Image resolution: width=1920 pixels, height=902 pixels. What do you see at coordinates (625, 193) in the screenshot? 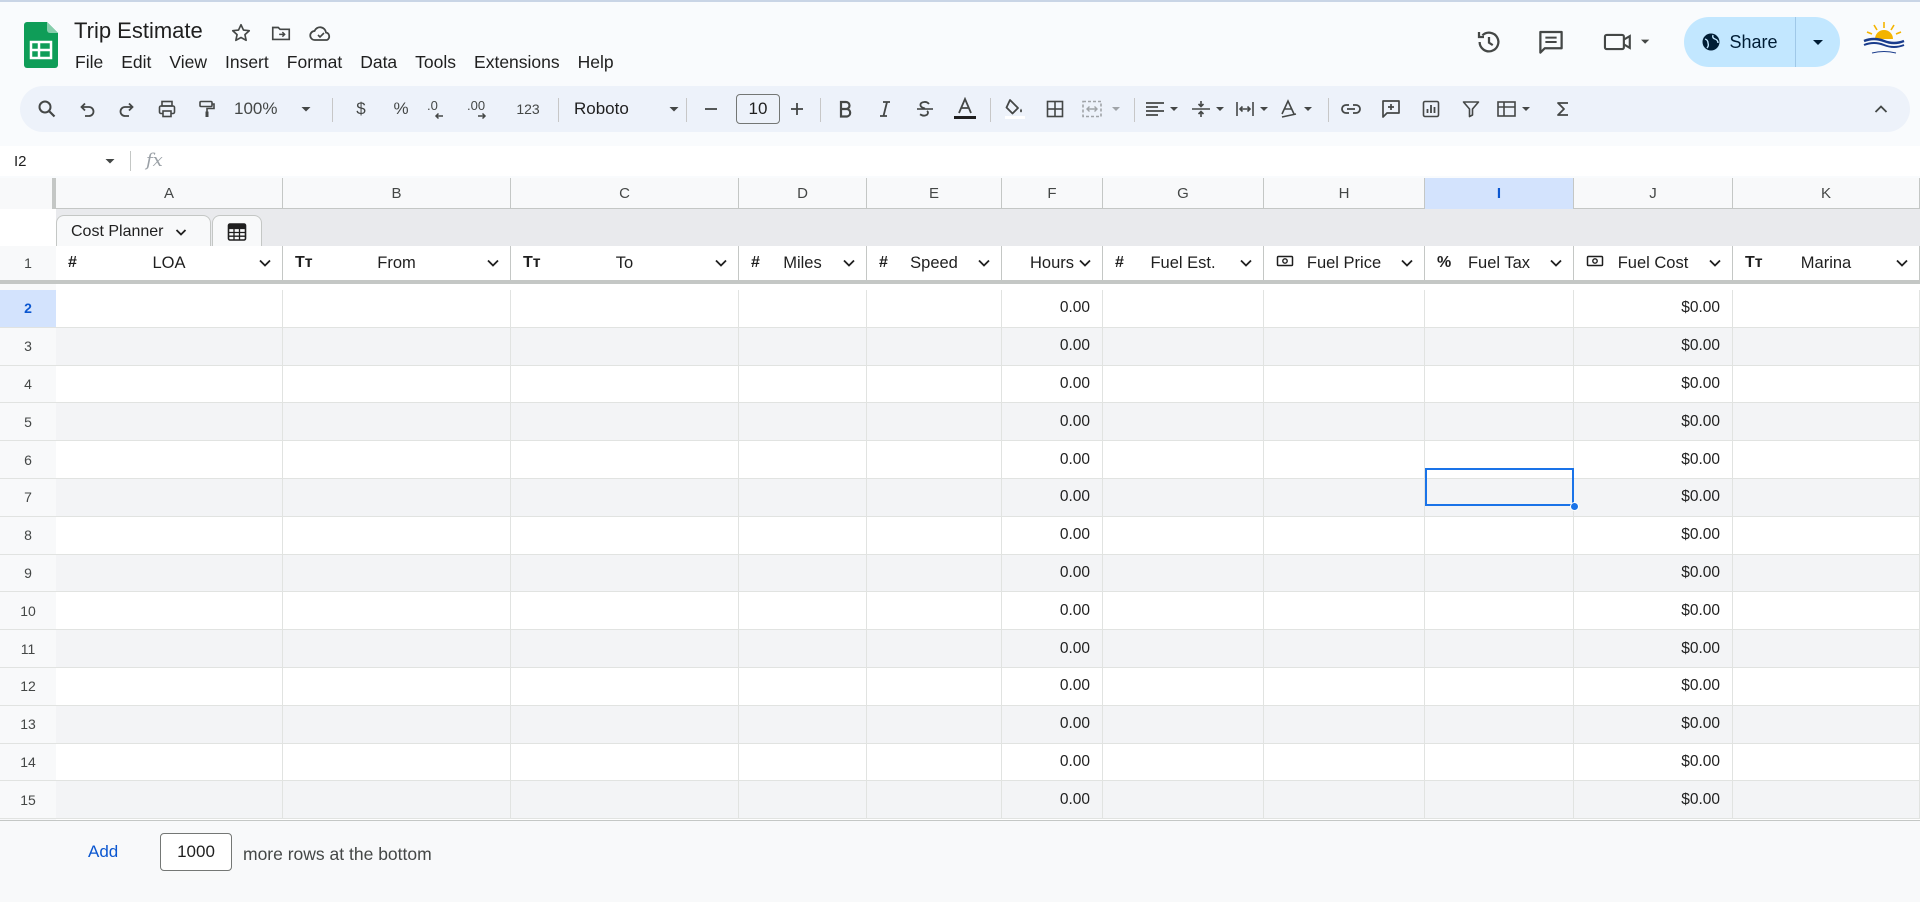
I see `column-header-c: C` at bounding box center [625, 193].